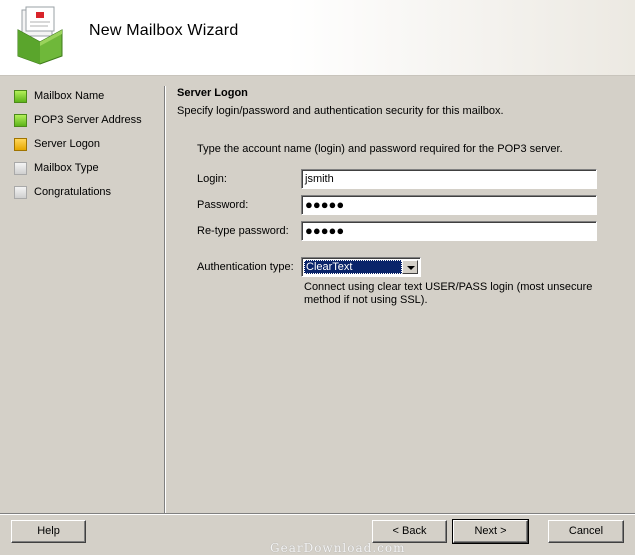  Describe the element at coordinates (317, 38) in the screenshot. I see `wizard-header: New Mailbox Wizard` at that location.